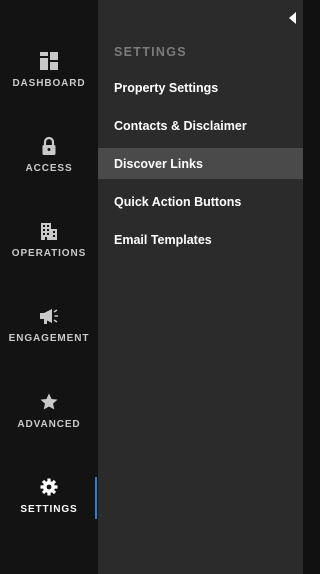 This screenshot has height=574, width=320. I want to click on submenu-item-contacts-disclaimer: Contacts & Disclaimer, so click(200, 125).